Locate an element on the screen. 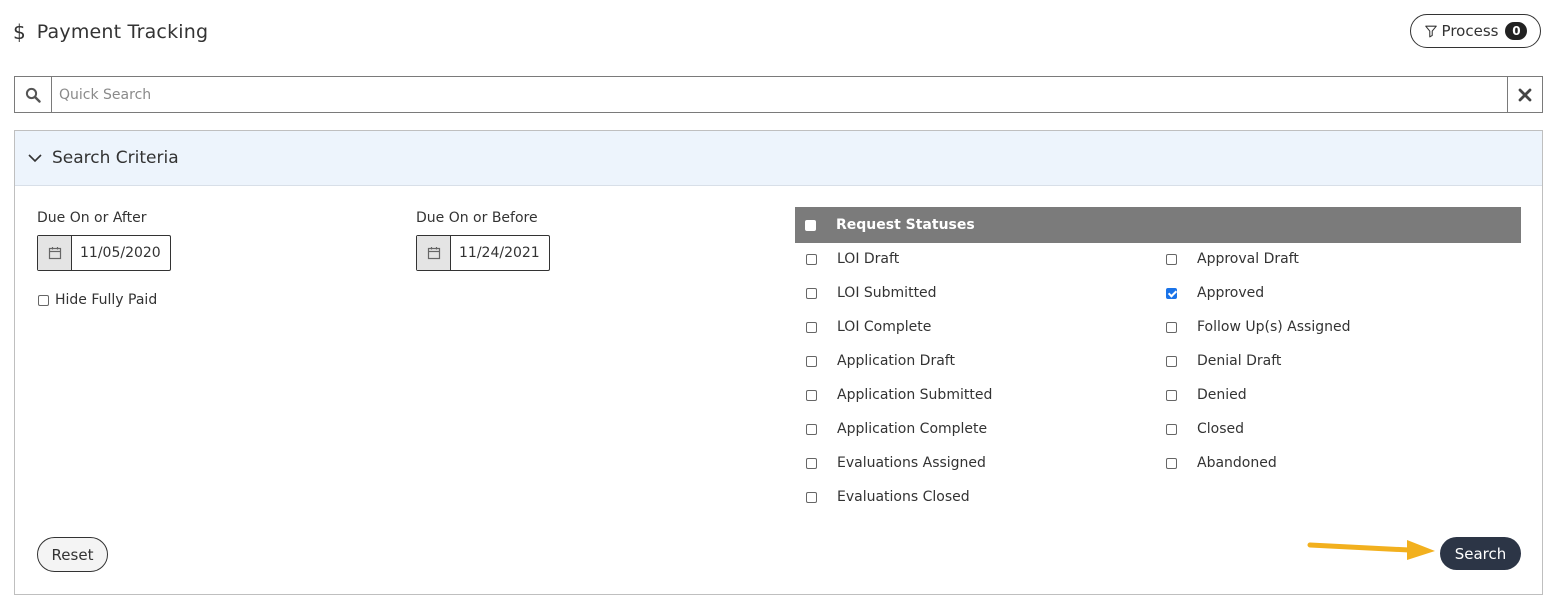  request-statuses-title: Request Statuses is located at coordinates (905, 225).